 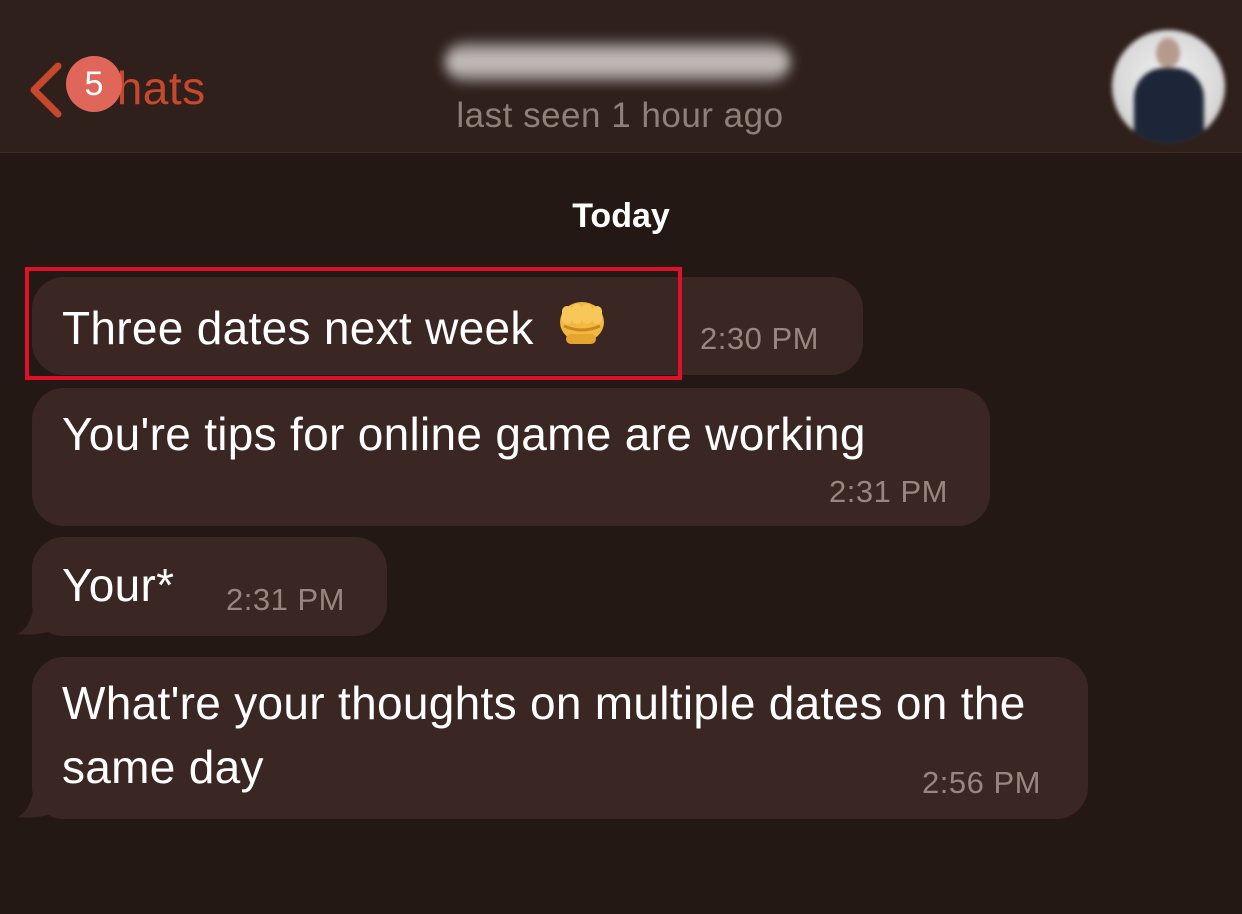 I want to click on message-bubble: Three dates next week 2:30 PM, so click(x=447, y=326).